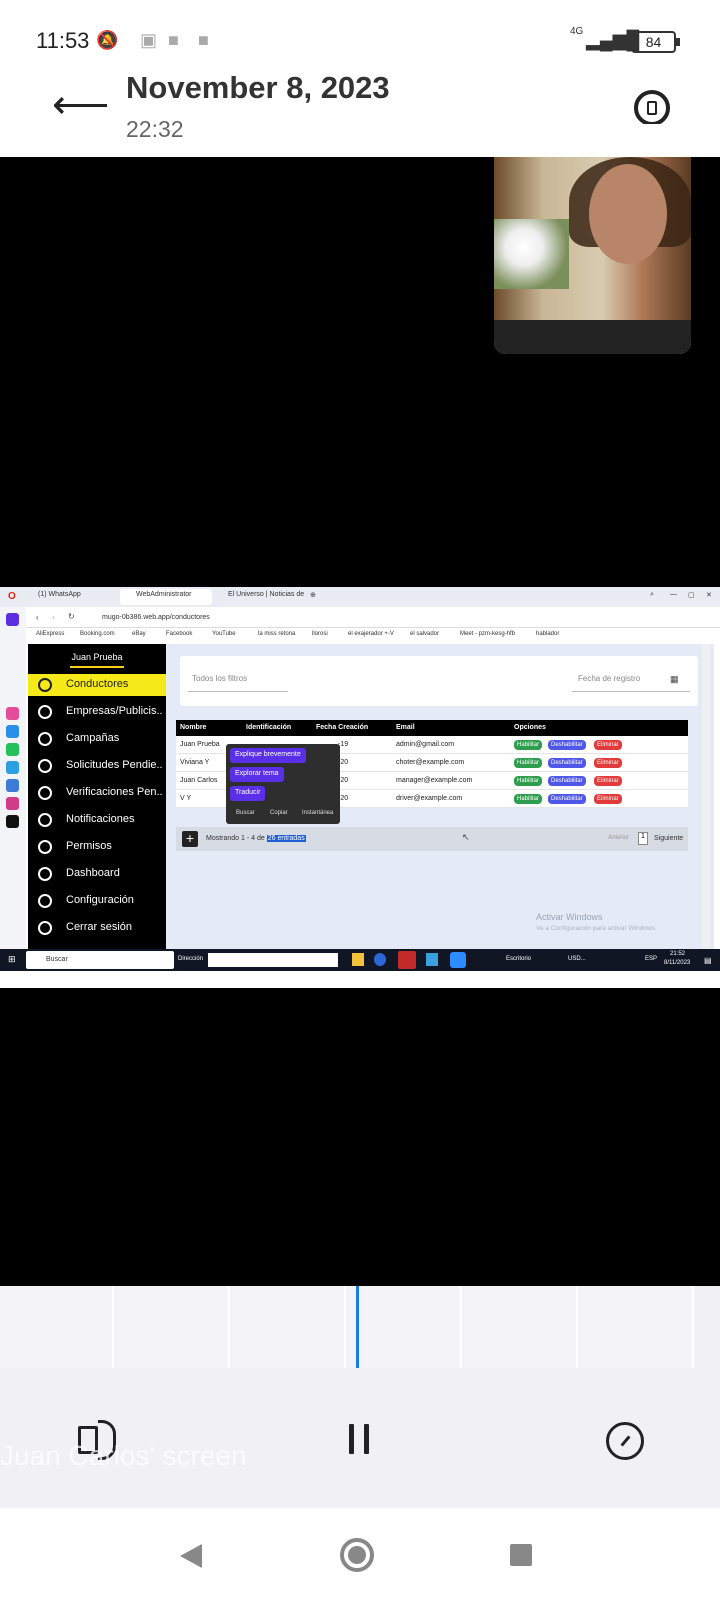 Image resolution: width=720 pixels, height=1600 pixels. I want to click on nav-configuracion: Configuración, so click(97, 901).